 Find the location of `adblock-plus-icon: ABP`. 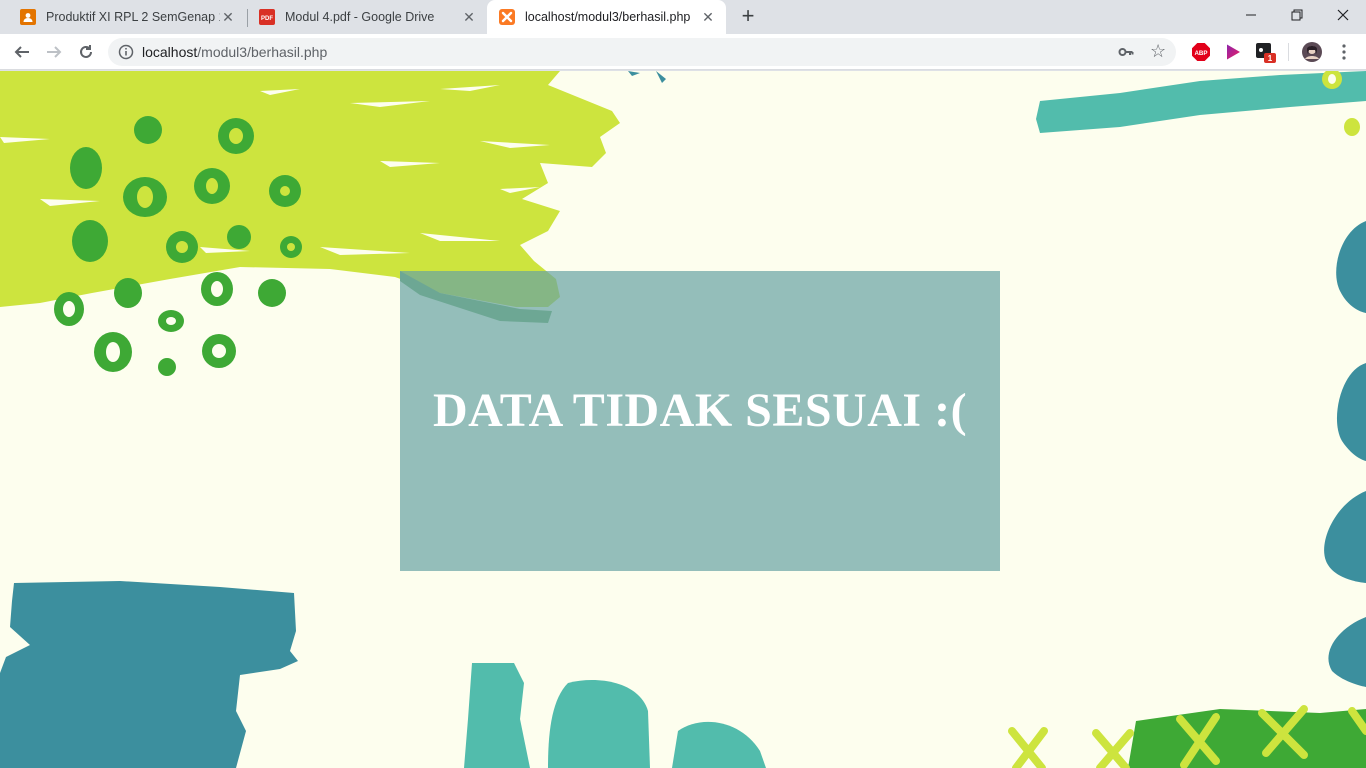

adblock-plus-icon: ABP is located at coordinates (1201, 52).